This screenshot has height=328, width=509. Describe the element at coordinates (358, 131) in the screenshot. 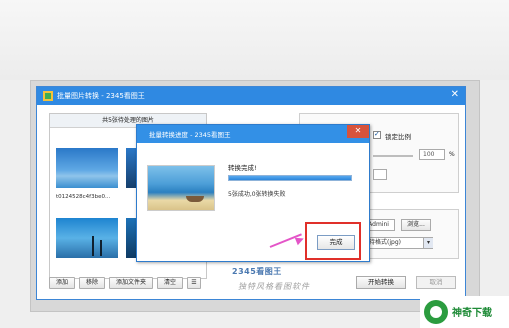

I see `dialog-close-icon: ✕` at that location.